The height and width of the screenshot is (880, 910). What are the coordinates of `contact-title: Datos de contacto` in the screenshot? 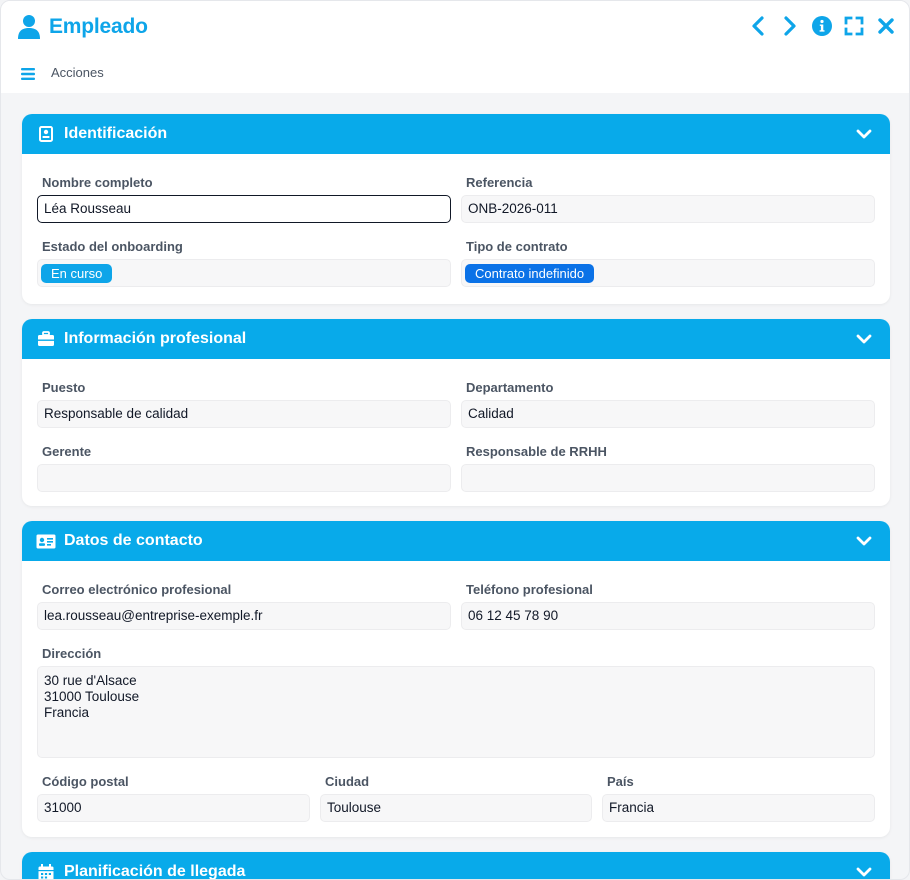 It's located at (133, 540).